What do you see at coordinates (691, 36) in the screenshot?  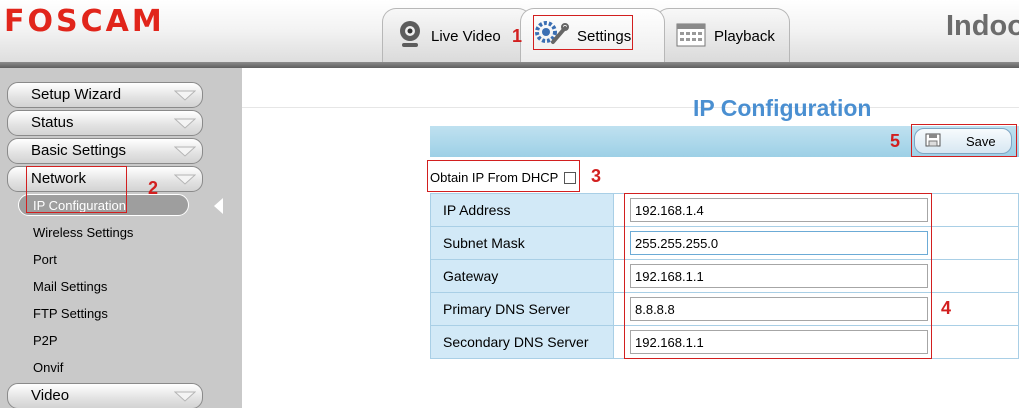 I see `calendar-icon` at bounding box center [691, 36].